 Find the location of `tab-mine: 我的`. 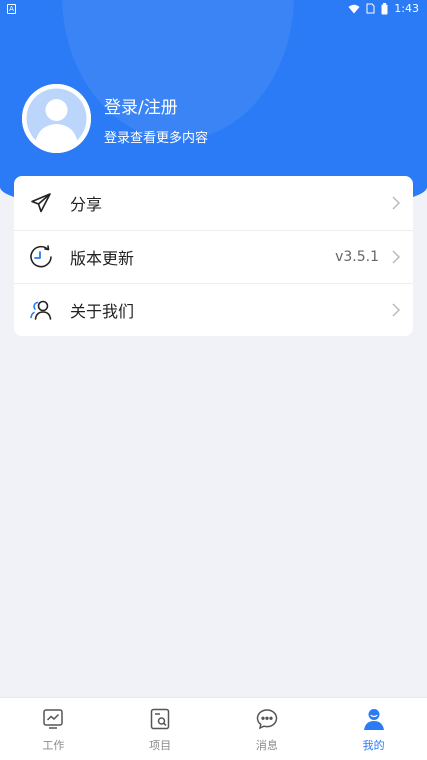

tab-mine: 我的 is located at coordinates (373, 729).